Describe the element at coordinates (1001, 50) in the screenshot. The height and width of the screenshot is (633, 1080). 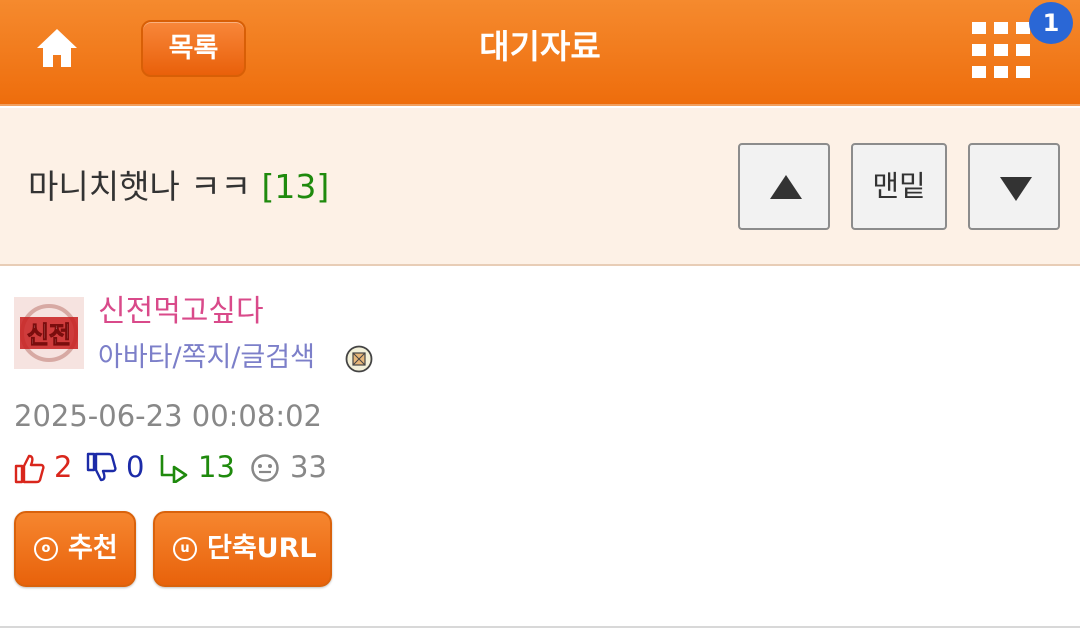
I see `menu-grid-icon` at that location.